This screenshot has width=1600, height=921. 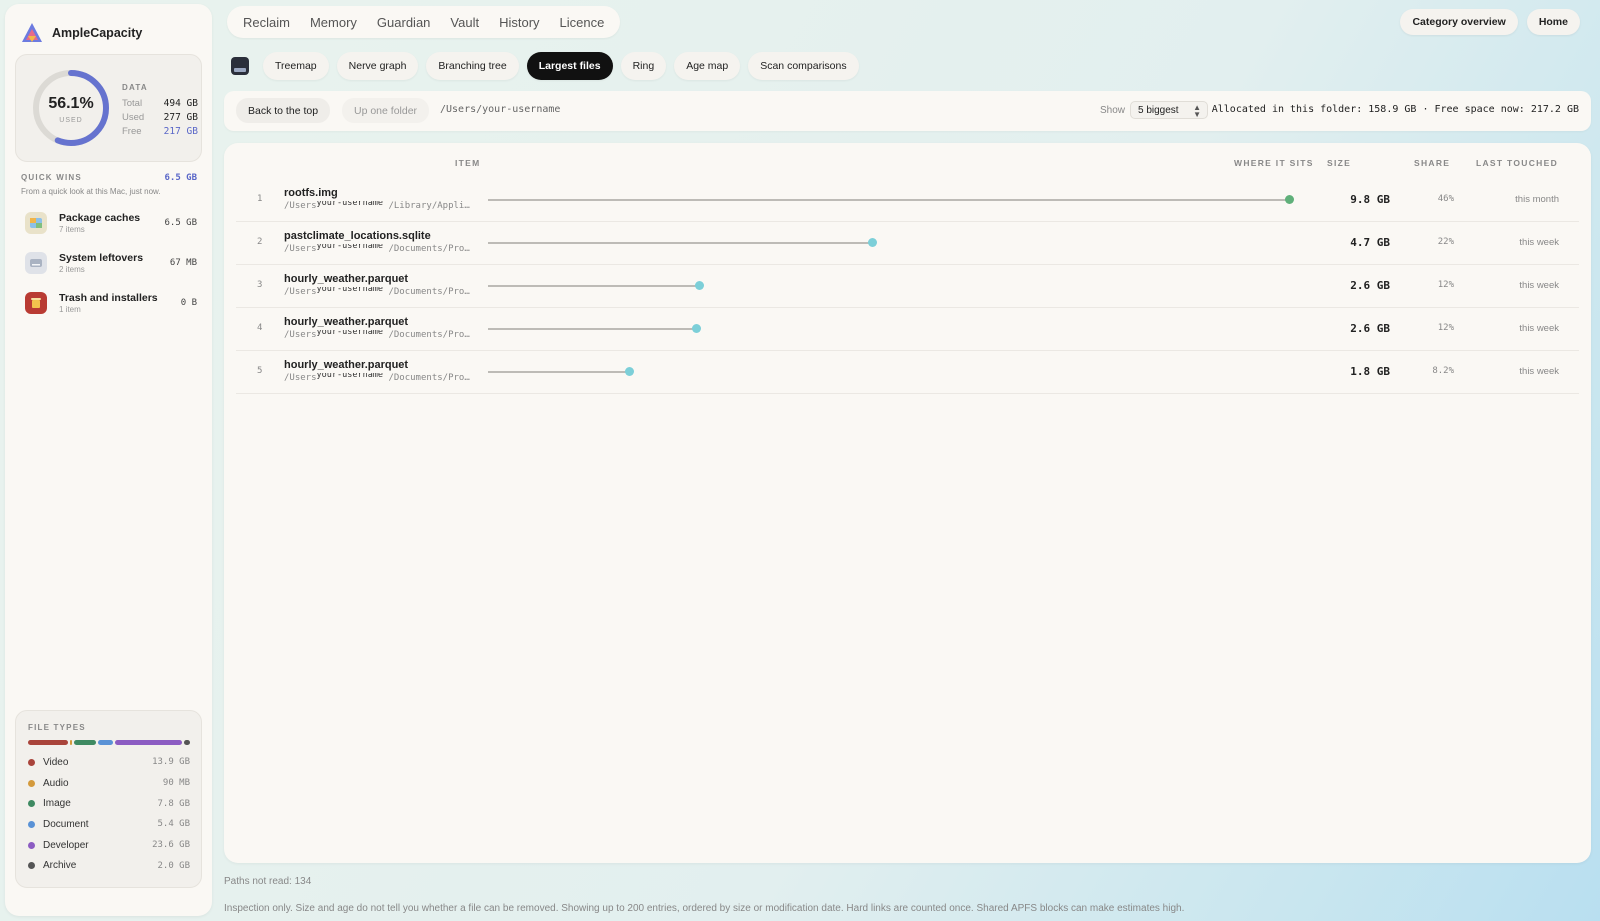 I want to click on data-rows: Total 494 GB Used 277 GB Free 217 GB, so click(x=160, y=118).